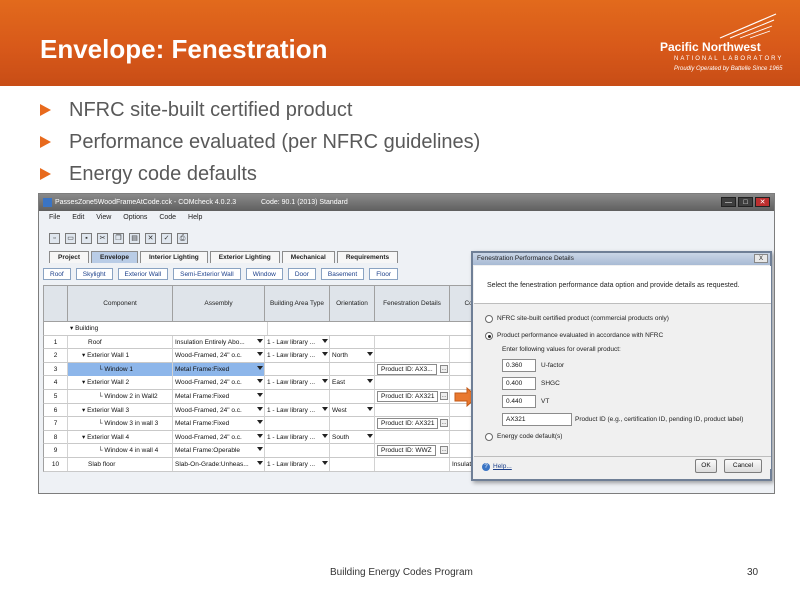 Image resolution: width=800 pixels, height=600 pixels. What do you see at coordinates (489, 437) in the screenshot?
I see `energy-code-default-radio` at bounding box center [489, 437].